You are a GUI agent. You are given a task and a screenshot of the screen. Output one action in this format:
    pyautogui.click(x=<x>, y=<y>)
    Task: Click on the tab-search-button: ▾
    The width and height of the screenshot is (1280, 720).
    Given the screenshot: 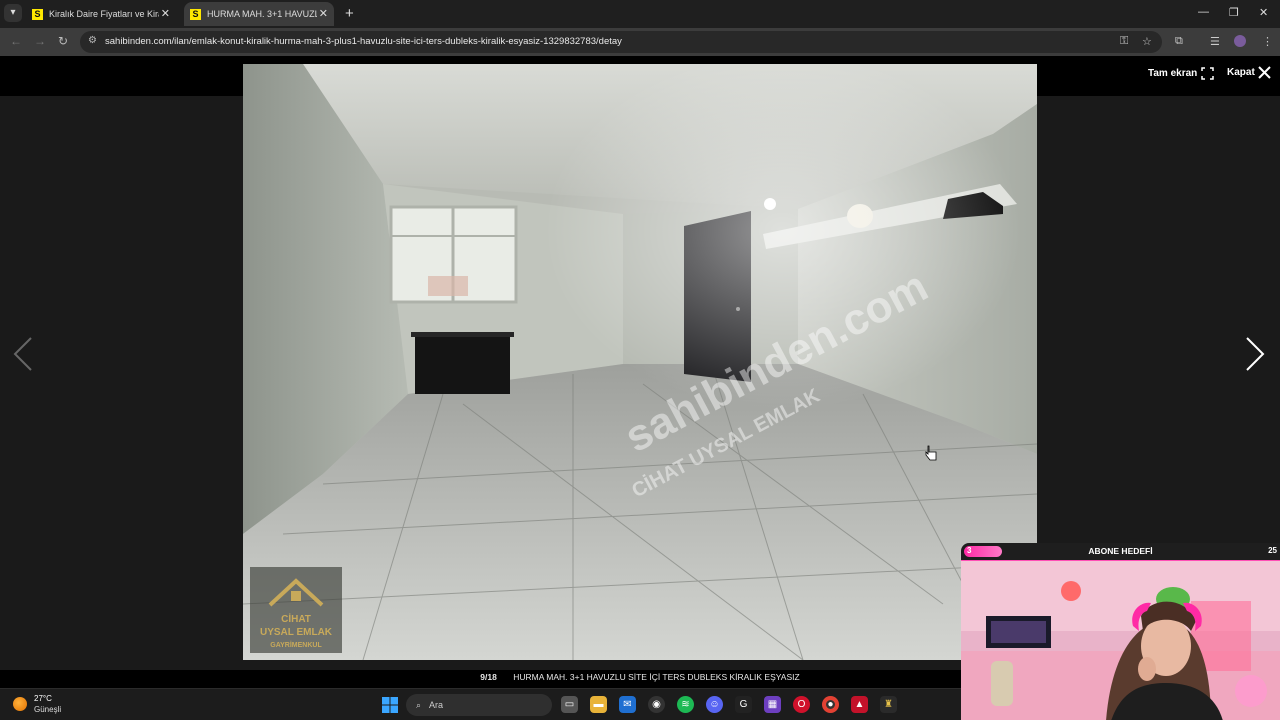 What is the action you would take?
    pyautogui.click(x=13, y=13)
    